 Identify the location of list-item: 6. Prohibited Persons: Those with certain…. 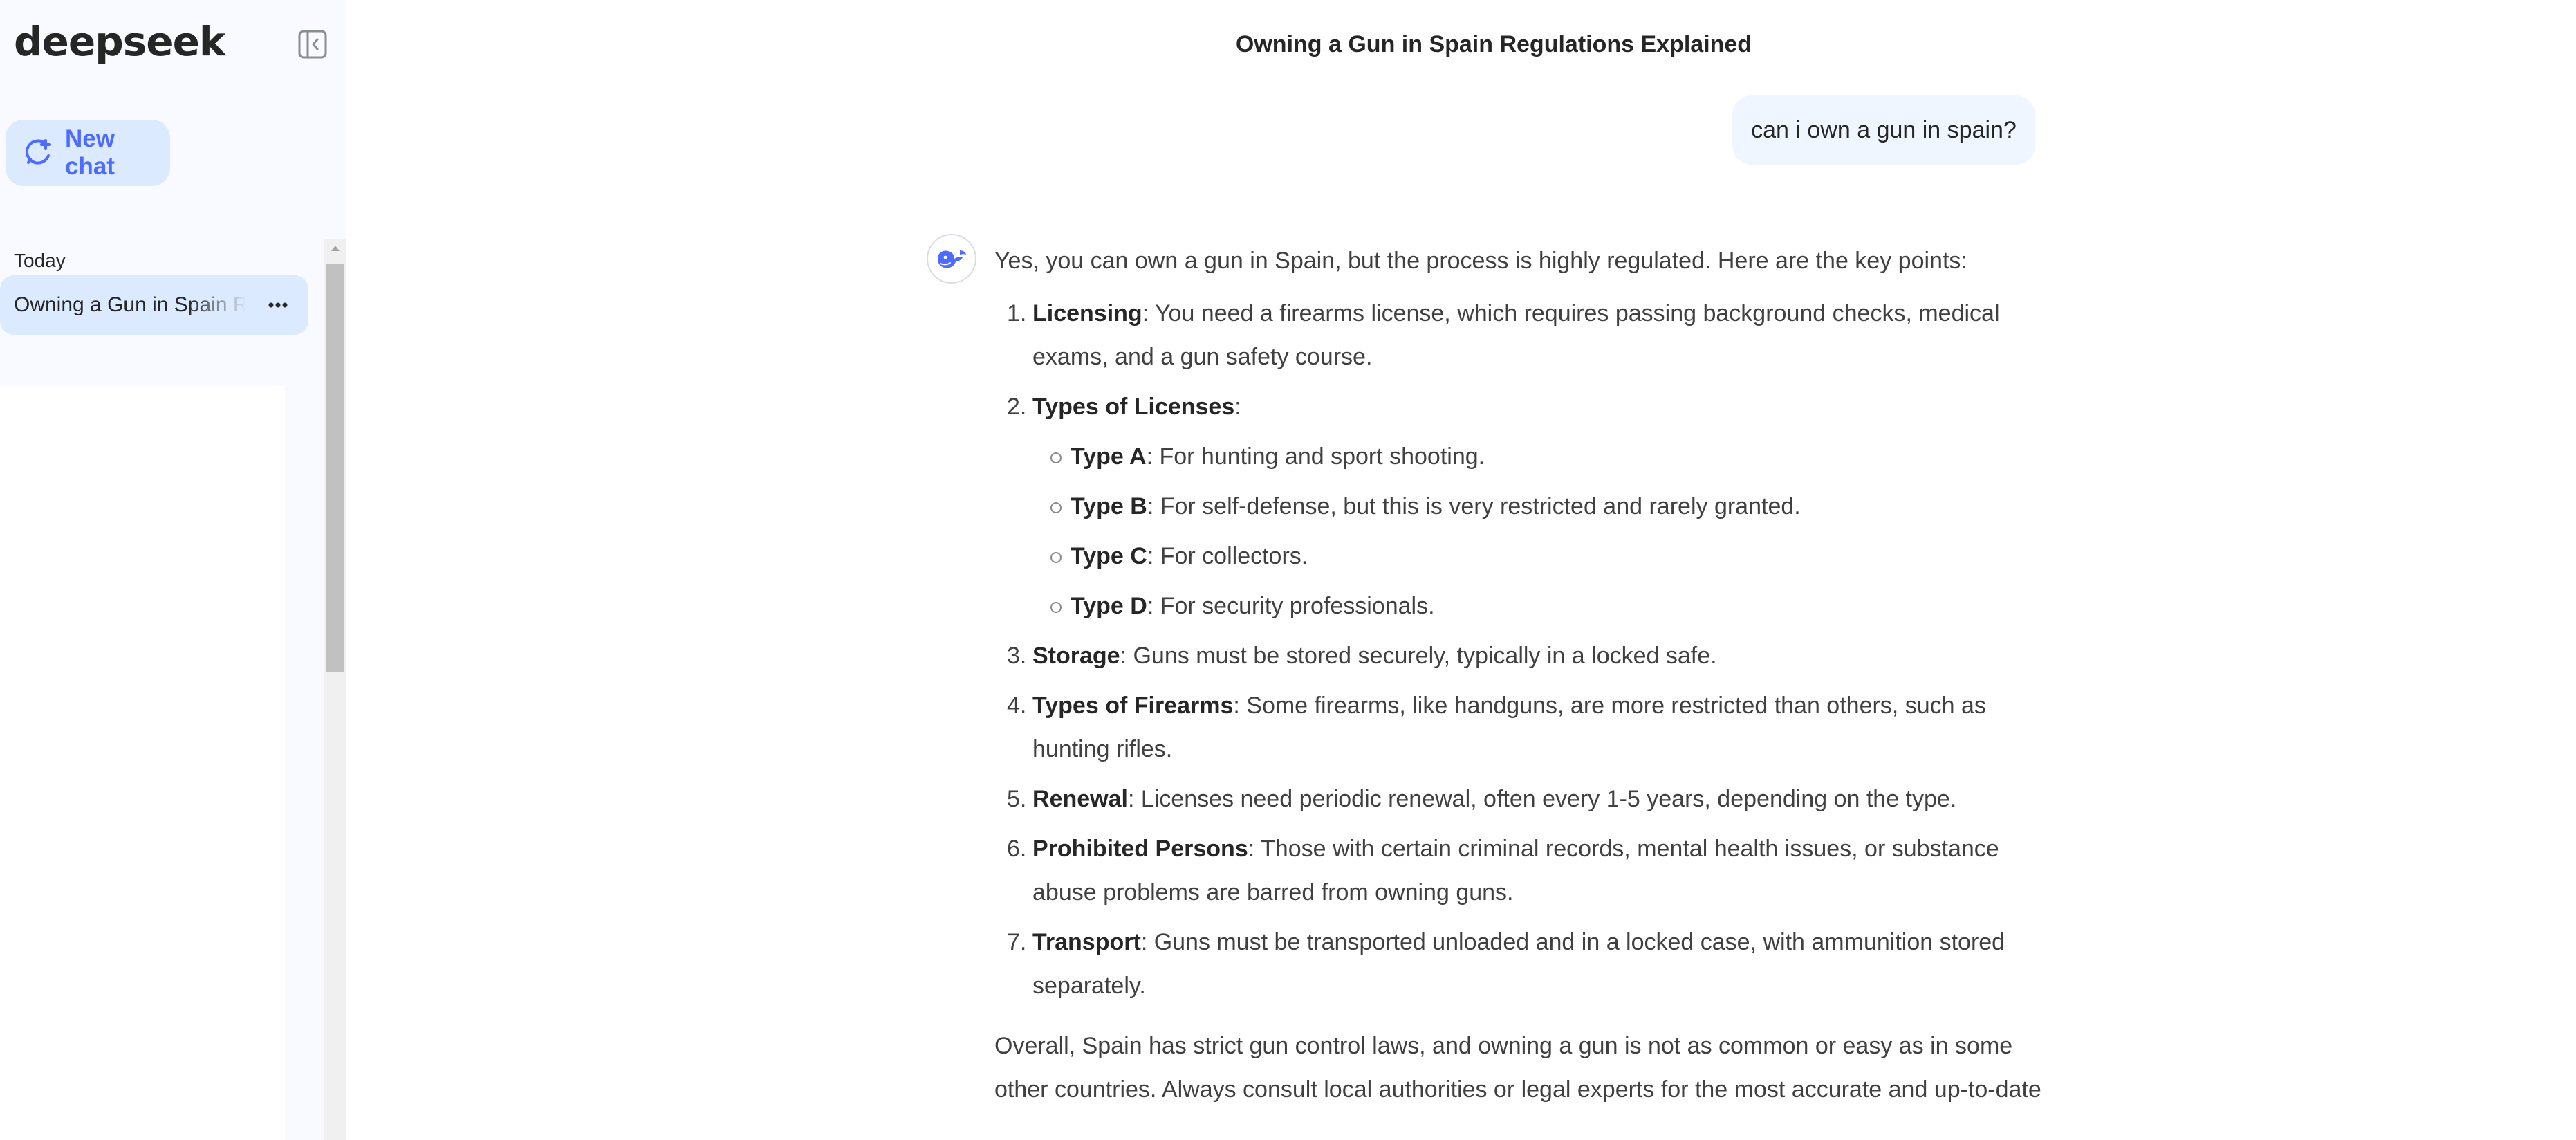
(1520, 870).